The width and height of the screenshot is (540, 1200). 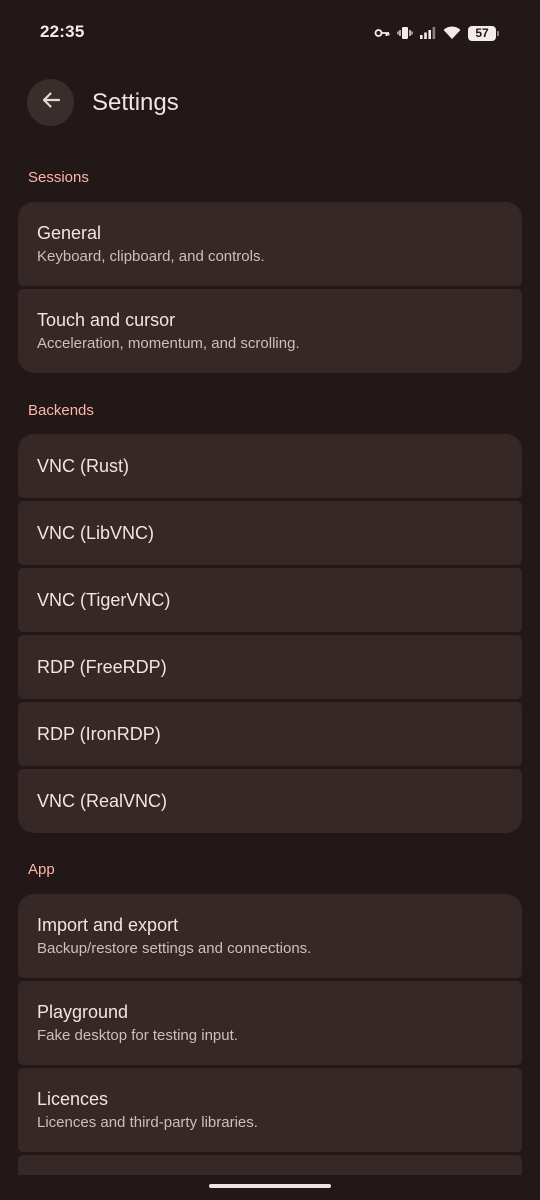 I want to click on backend-item-rdp-ironrdp: RDP (IronRDP), so click(x=270, y=734).